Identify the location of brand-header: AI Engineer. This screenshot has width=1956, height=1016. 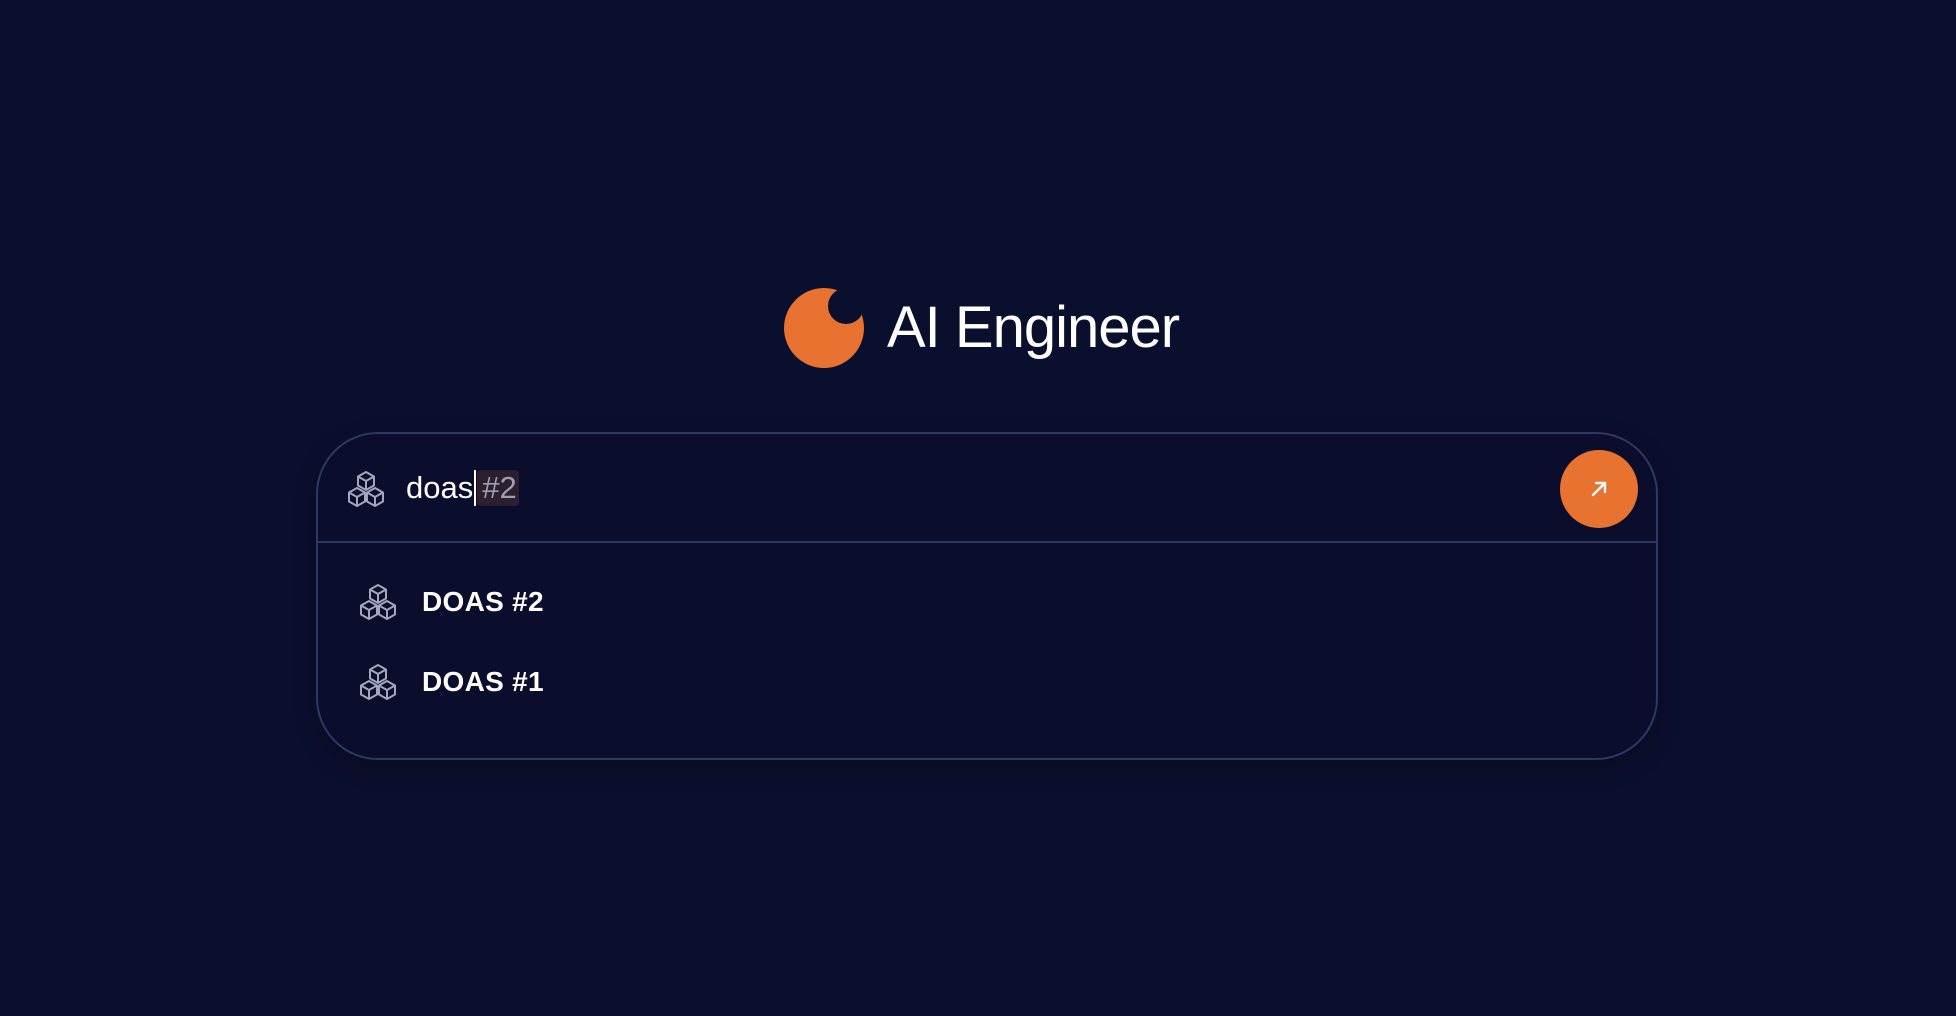
(981, 328).